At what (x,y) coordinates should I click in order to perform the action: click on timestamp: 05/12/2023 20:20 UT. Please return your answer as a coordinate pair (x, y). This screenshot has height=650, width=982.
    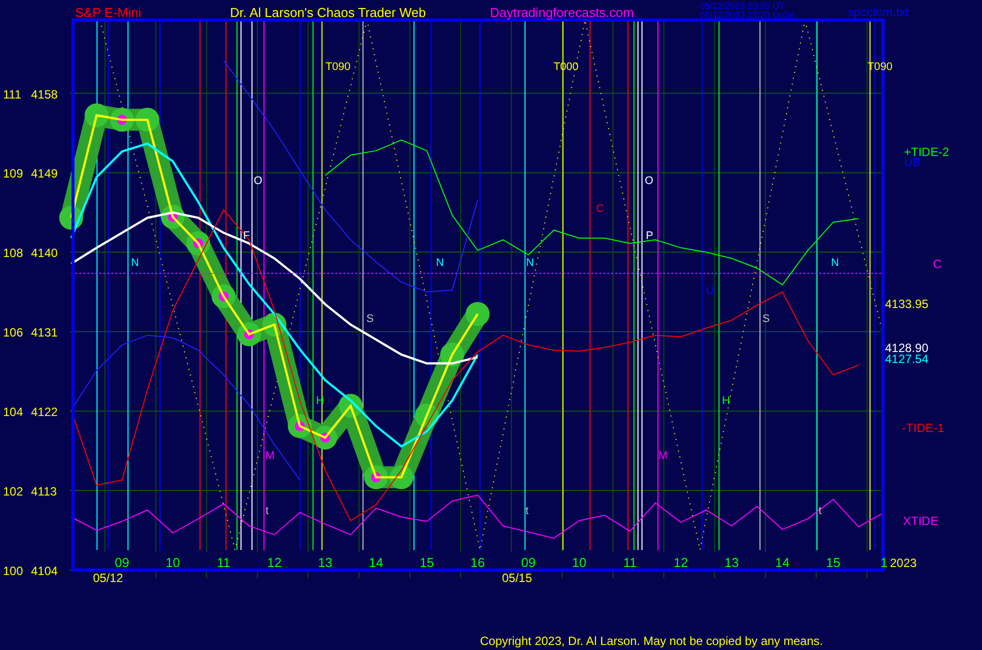
    Looking at the image, I should click on (742, 6).